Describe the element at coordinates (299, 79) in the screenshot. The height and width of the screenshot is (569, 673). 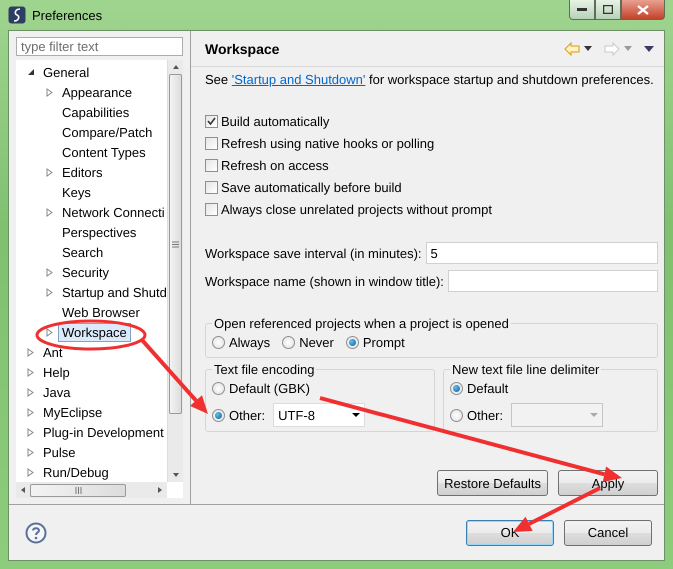
I see `startup-shutdown-link: 'Startup and Shutdown'` at that location.